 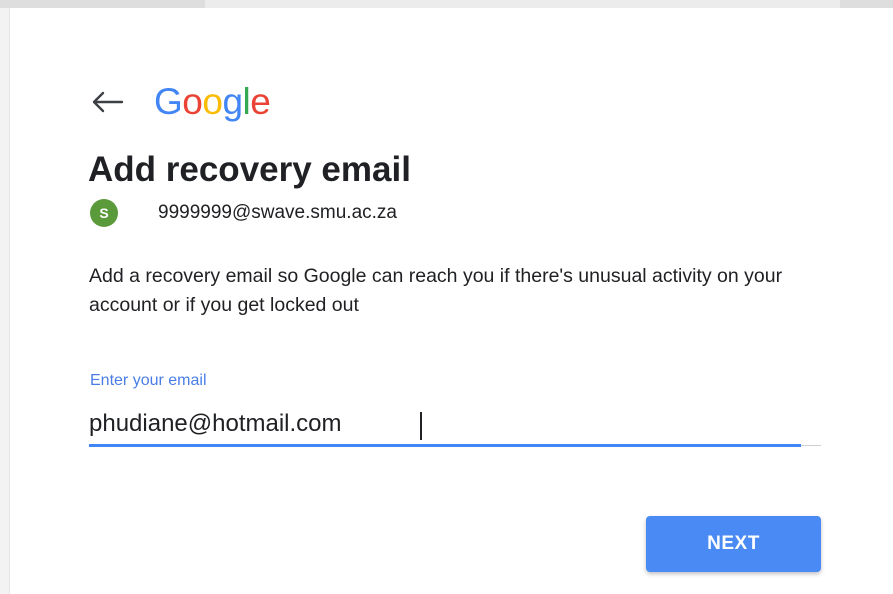 What do you see at coordinates (5, 301) in the screenshot?
I see `left-border` at bounding box center [5, 301].